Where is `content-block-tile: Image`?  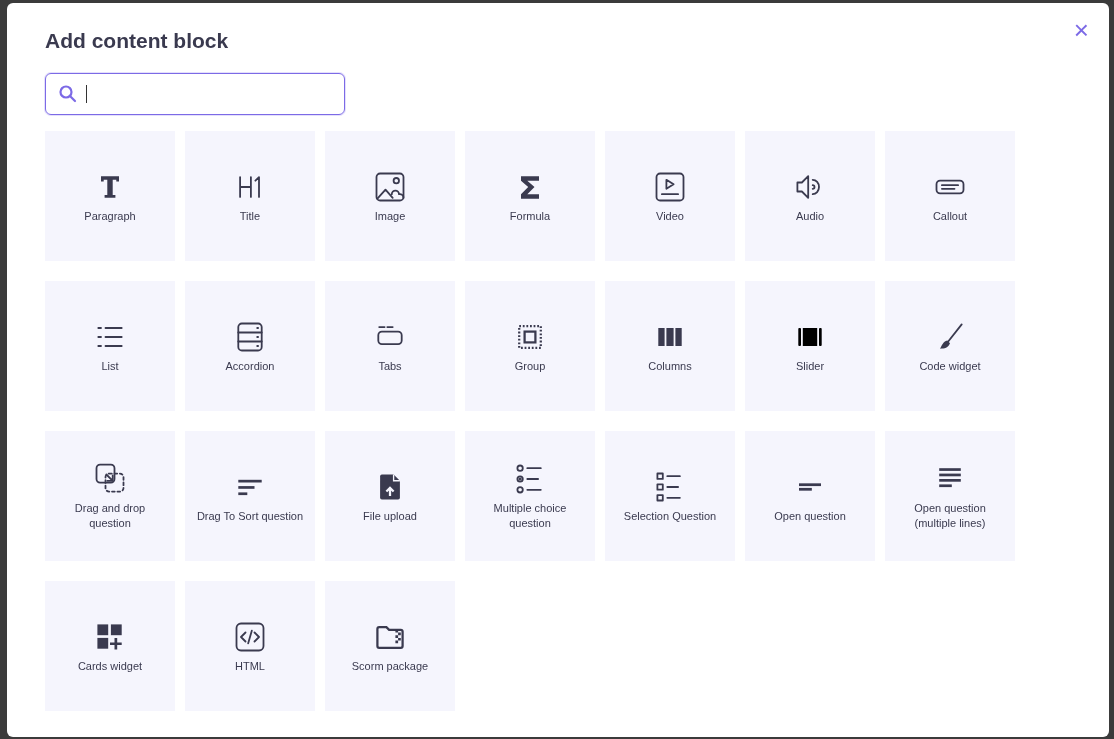 content-block-tile: Image is located at coordinates (390, 196).